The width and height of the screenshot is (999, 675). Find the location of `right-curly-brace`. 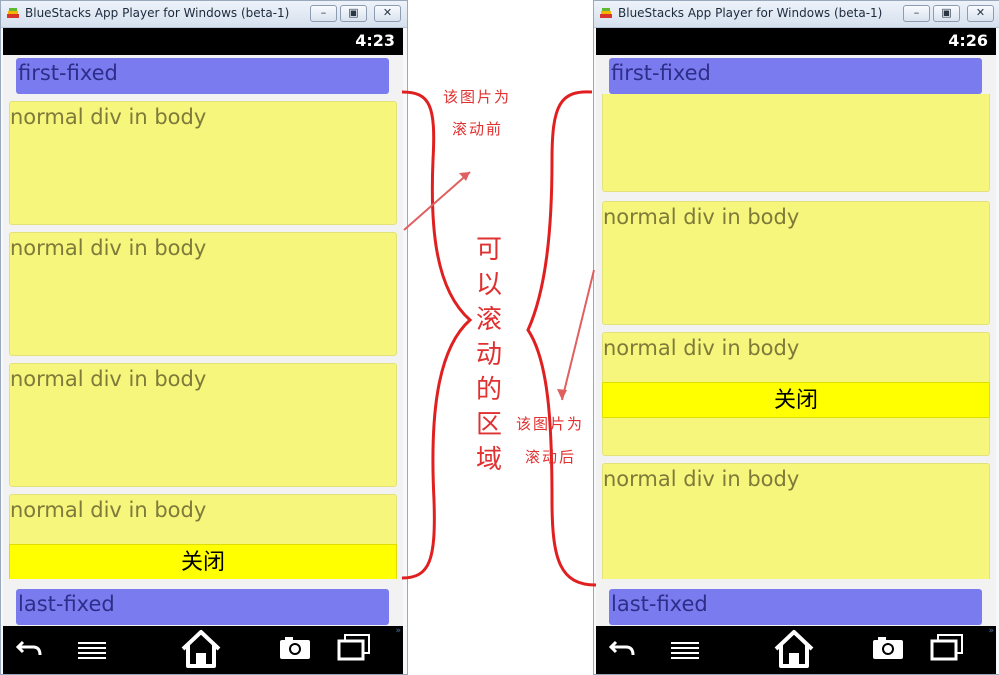

right-curly-brace is located at coordinates (561, 338).